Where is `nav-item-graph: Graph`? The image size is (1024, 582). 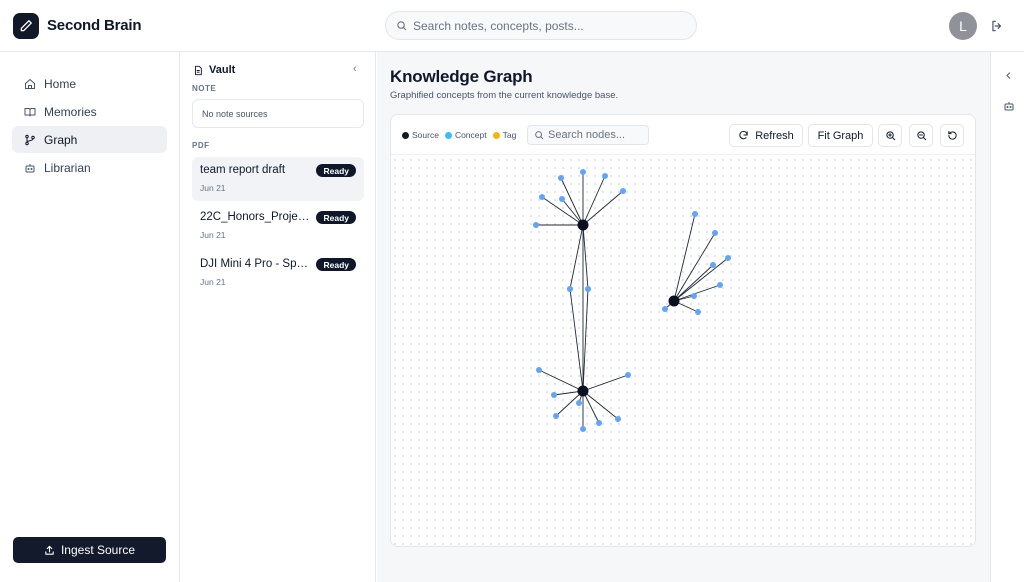
nav-item-graph: Graph is located at coordinates (89, 139).